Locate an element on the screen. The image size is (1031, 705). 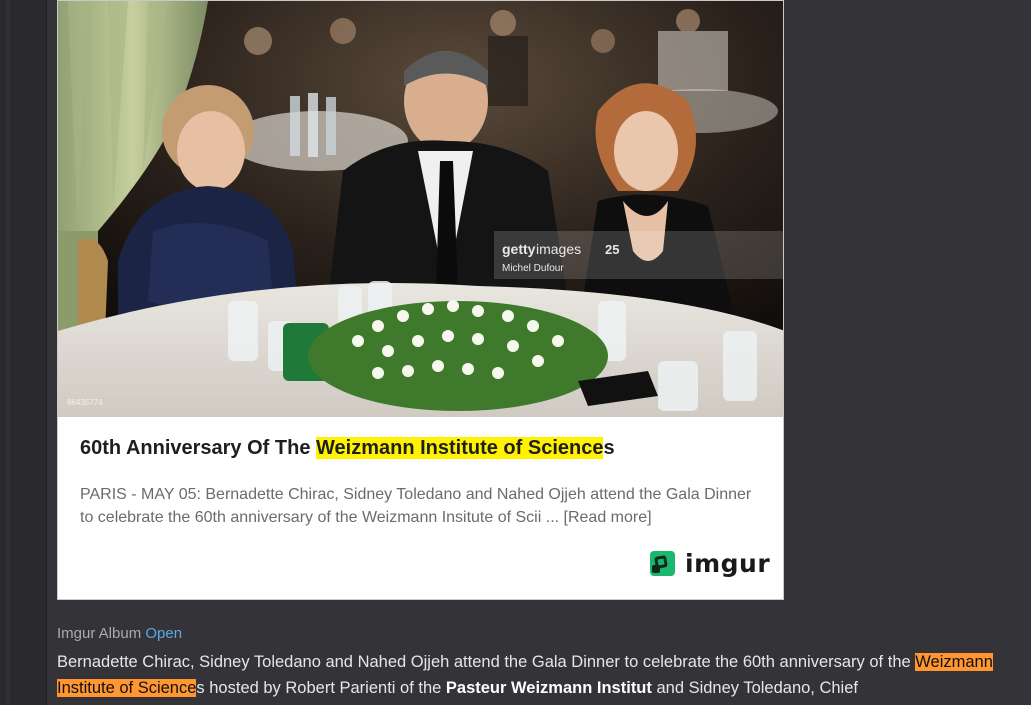
title-search-highlight: Weizmann Institute of Science is located at coordinates (460, 448).